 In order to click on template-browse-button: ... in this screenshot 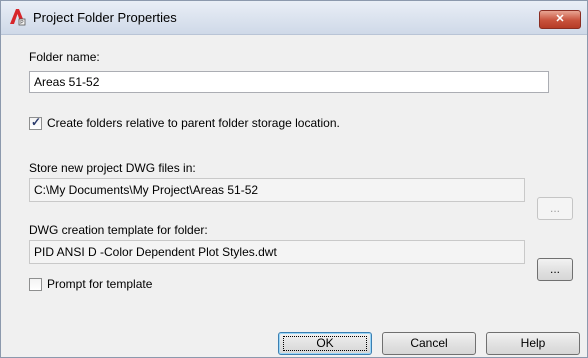, I will do `click(555, 269)`.